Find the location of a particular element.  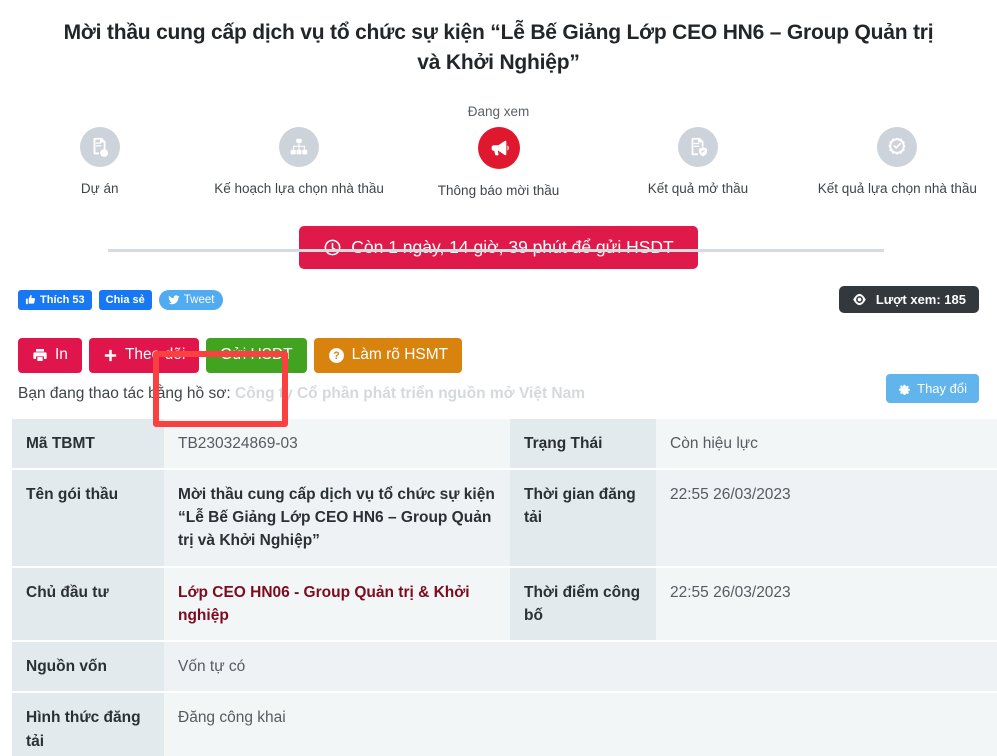

table-label-ma-tbmt: Mã TBMT is located at coordinates (88, 444).